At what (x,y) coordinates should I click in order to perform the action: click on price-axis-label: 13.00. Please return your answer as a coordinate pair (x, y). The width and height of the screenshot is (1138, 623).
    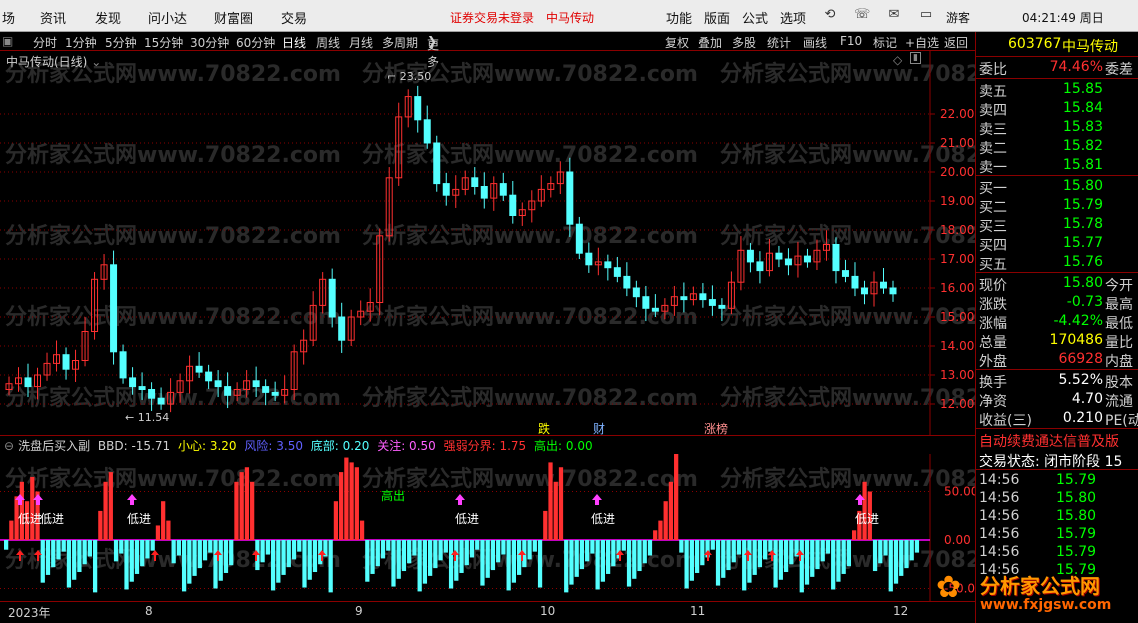
    Looking at the image, I should click on (957, 375).